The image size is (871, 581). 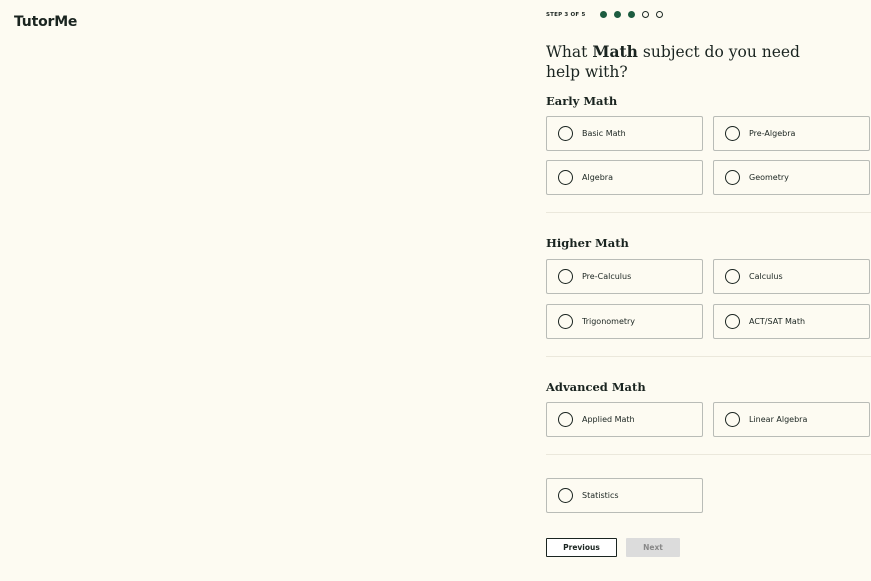 I want to click on previous-button: Previous, so click(x=581, y=547).